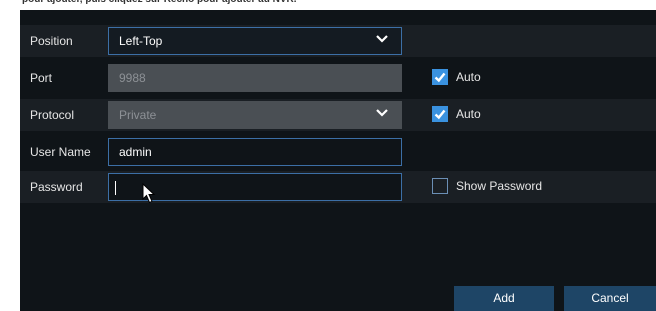 Image resolution: width=656 pixels, height=311 pixels. Describe the element at coordinates (149, 193) in the screenshot. I see `mouse-pointer-icon` at that location.